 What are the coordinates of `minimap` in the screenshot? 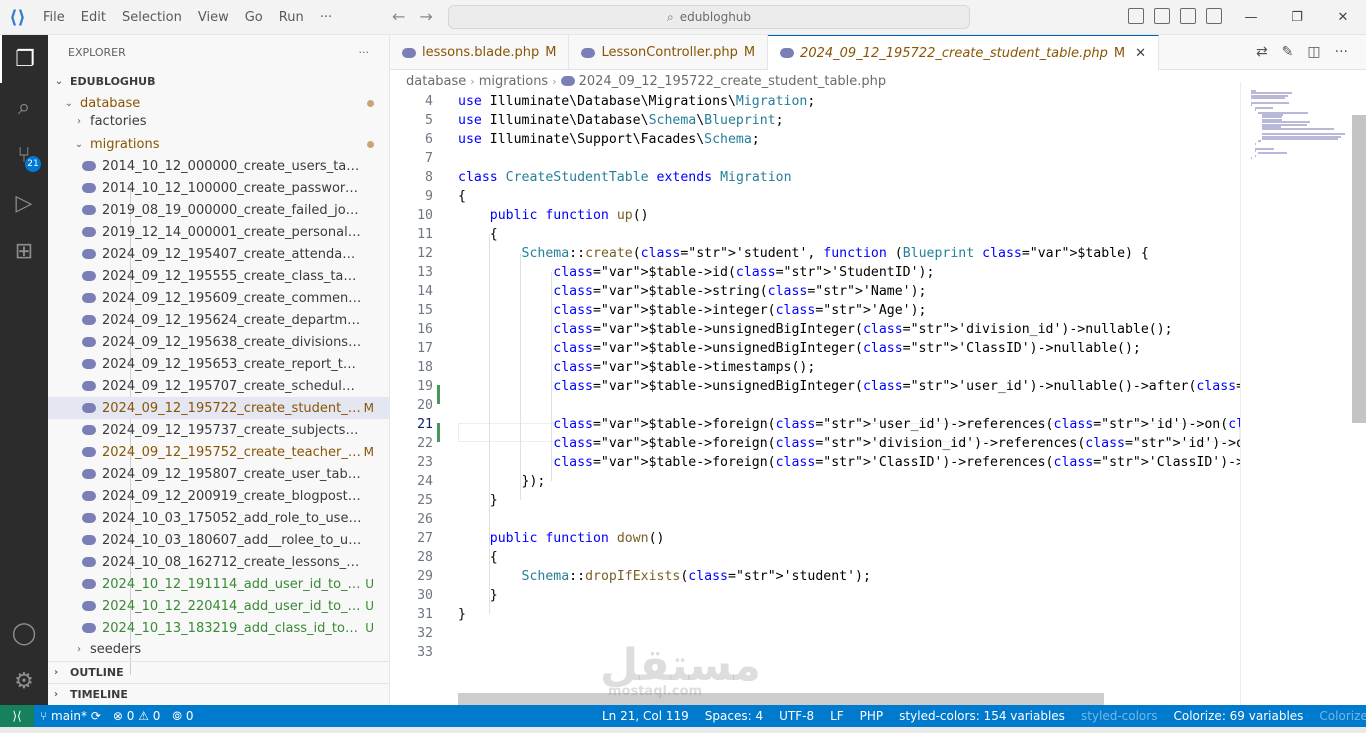 It's located at (1296, 393).